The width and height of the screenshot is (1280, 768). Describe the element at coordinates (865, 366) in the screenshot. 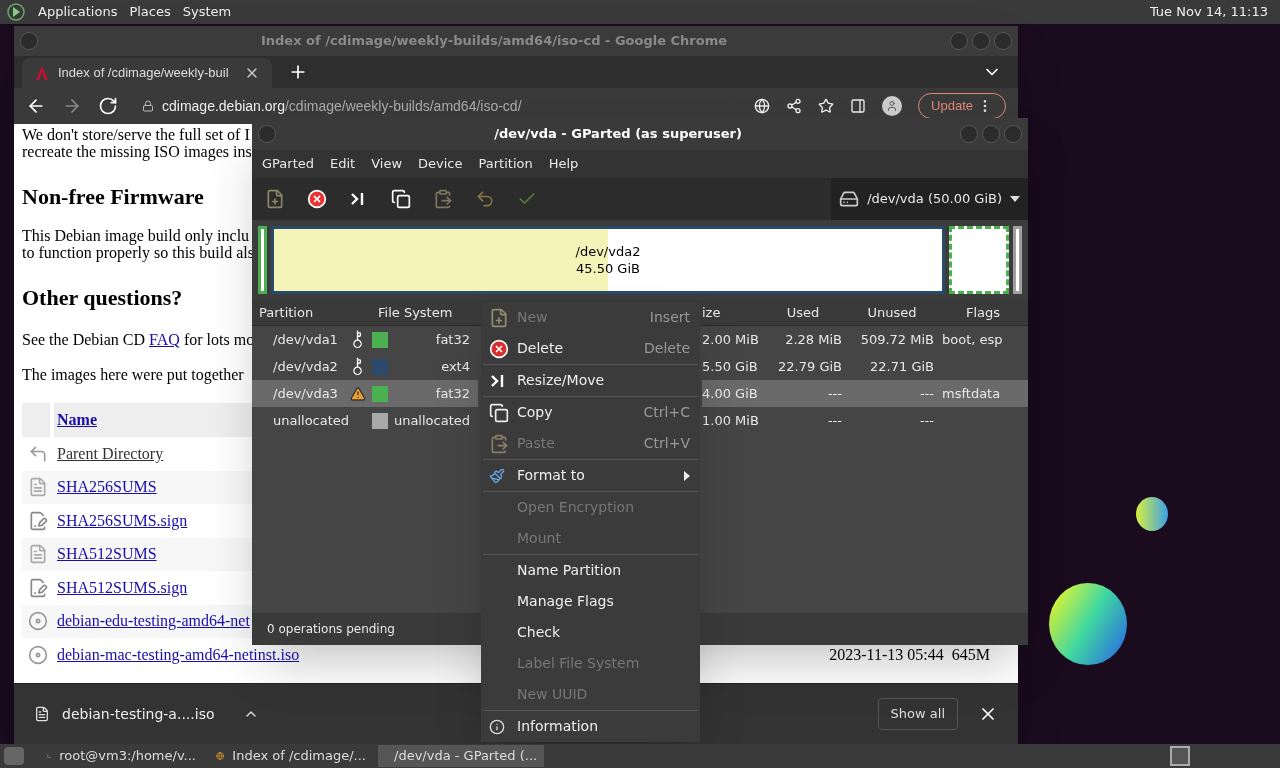

I see `partition-row: 5.50 GiB 22.79 GiB 22.71 GiB` at that location.